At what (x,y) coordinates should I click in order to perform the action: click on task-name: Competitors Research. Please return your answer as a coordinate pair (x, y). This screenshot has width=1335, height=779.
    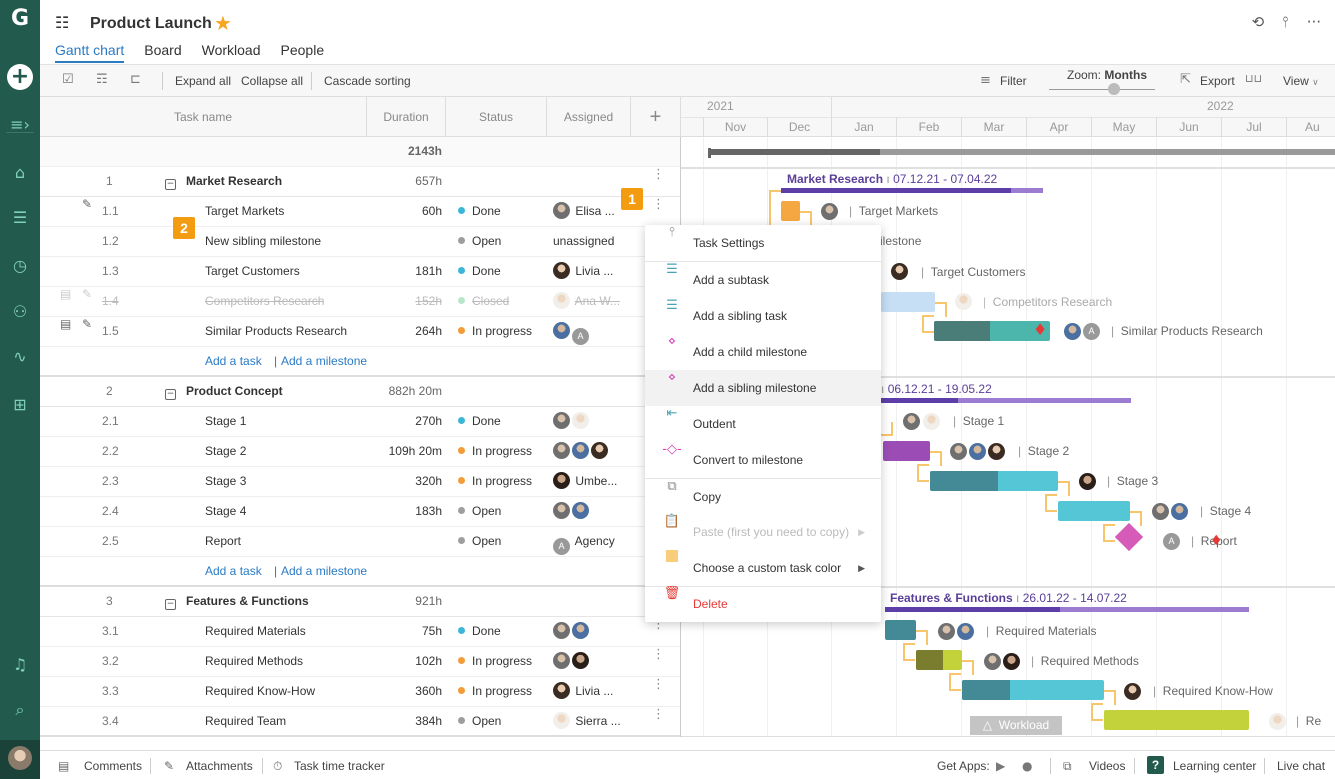
    Looking at the image, I should click on (264, 301).